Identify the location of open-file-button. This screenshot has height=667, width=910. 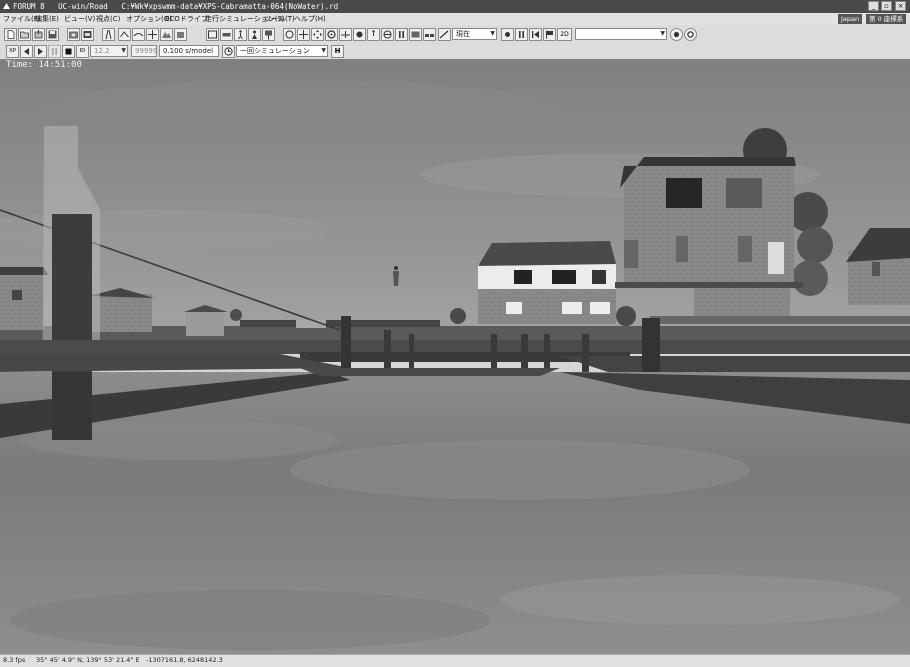
(24, 34).